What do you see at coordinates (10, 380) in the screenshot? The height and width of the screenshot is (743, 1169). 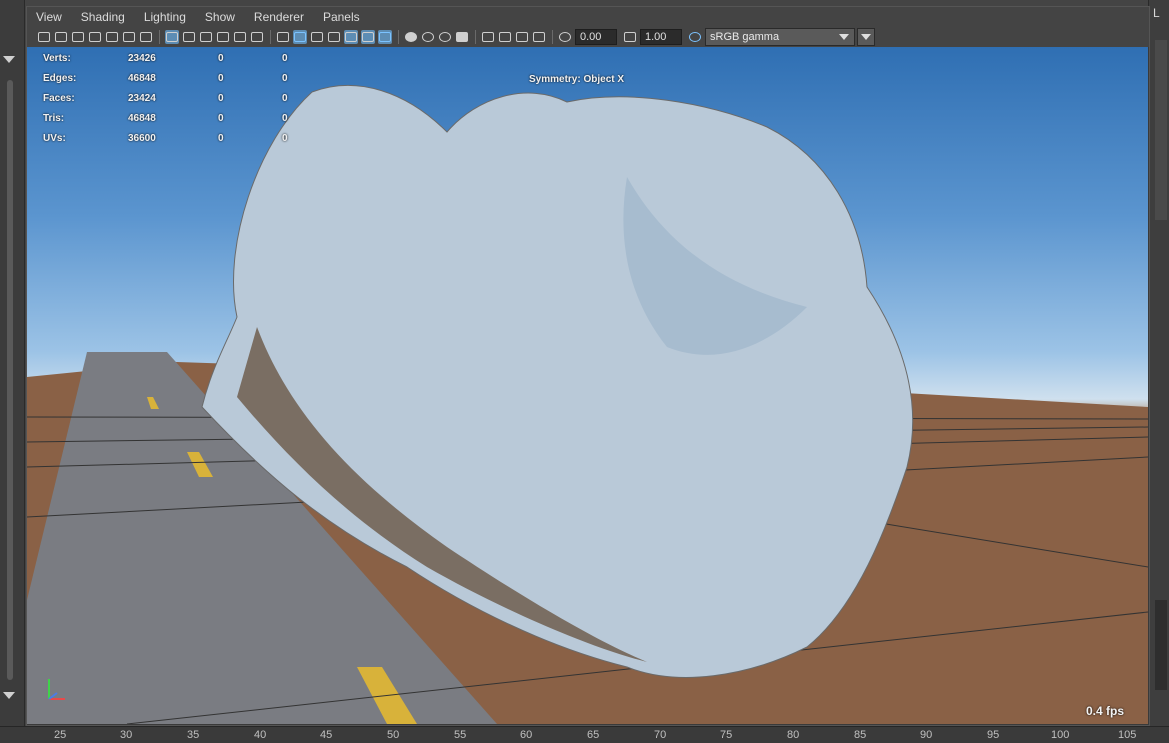 I see `left-scrollbar` at bounding box center [10, 380].